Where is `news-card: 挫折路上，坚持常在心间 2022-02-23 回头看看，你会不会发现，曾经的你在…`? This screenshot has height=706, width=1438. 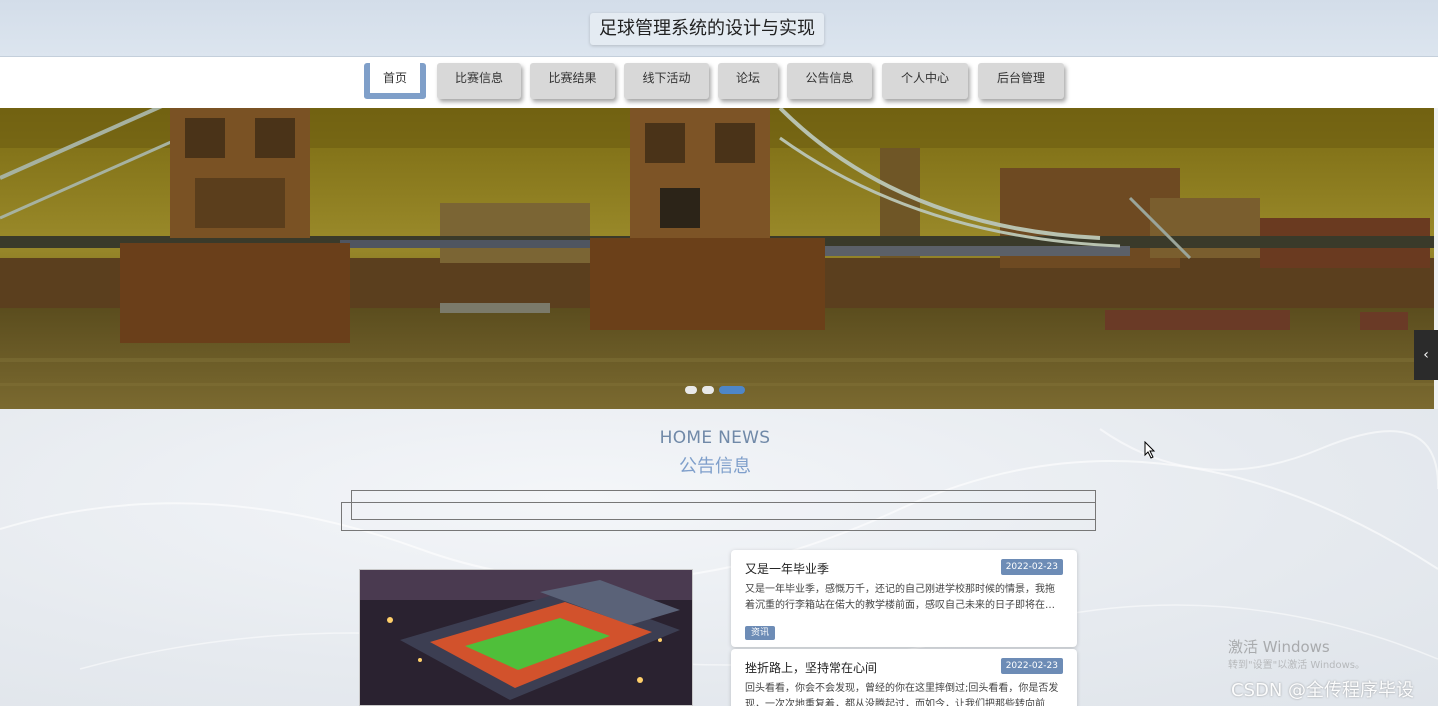
news-card: 挫折路上，坚持常在心间 2022-02-23 回头看看，你会不会发现，曾经的你在… is located at coordinates (904, 677).